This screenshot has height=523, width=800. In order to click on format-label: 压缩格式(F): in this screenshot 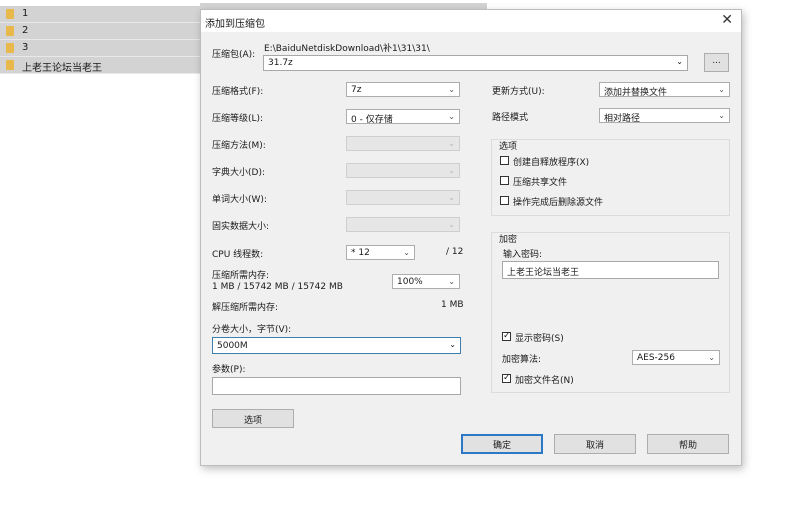, I will do `click(238, 92)`.